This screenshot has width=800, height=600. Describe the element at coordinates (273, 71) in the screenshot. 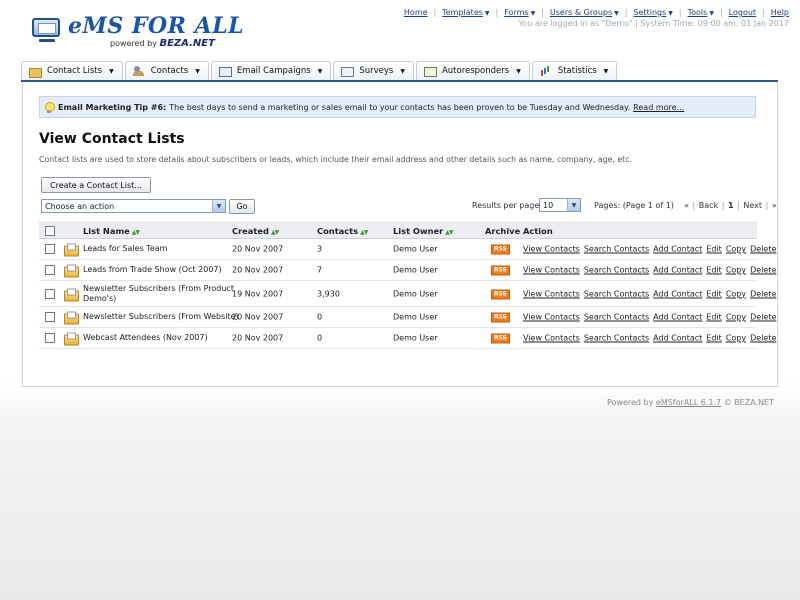

I see `tab-label: Email Campaigns` at that location.